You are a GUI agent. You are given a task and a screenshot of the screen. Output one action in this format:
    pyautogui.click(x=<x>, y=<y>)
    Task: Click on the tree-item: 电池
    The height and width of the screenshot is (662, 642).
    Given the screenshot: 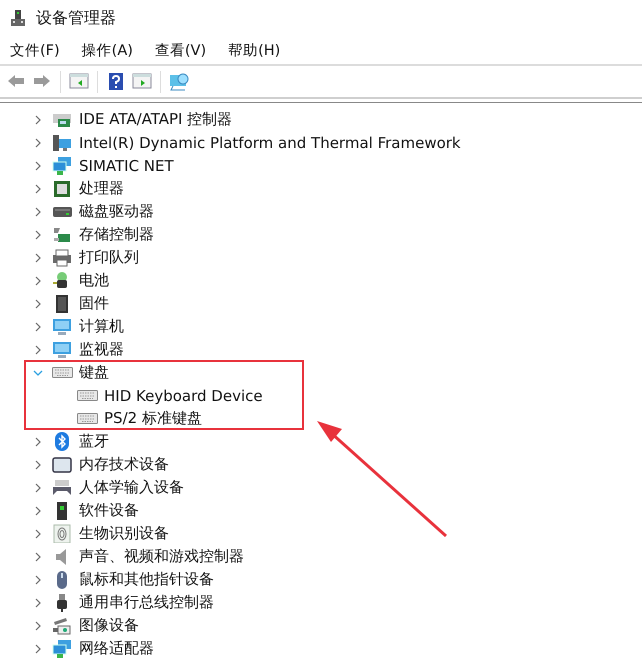 What is the action you would take?
    pyautogui.click(x=94, y=280)
    